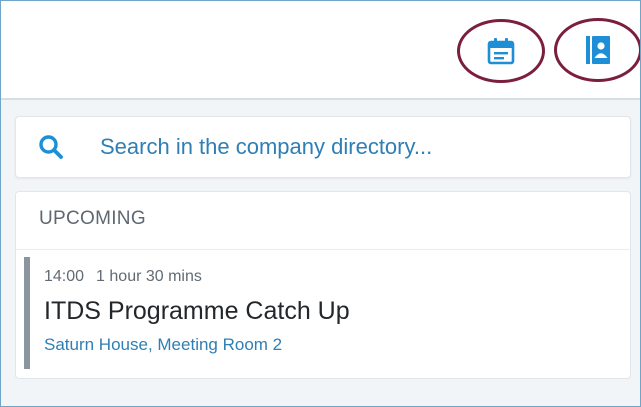  What do you see at coordinates (323, 221) in the screenshot?
I see `upcoming-header: UPCOMING` at bounding box center [323, 221].